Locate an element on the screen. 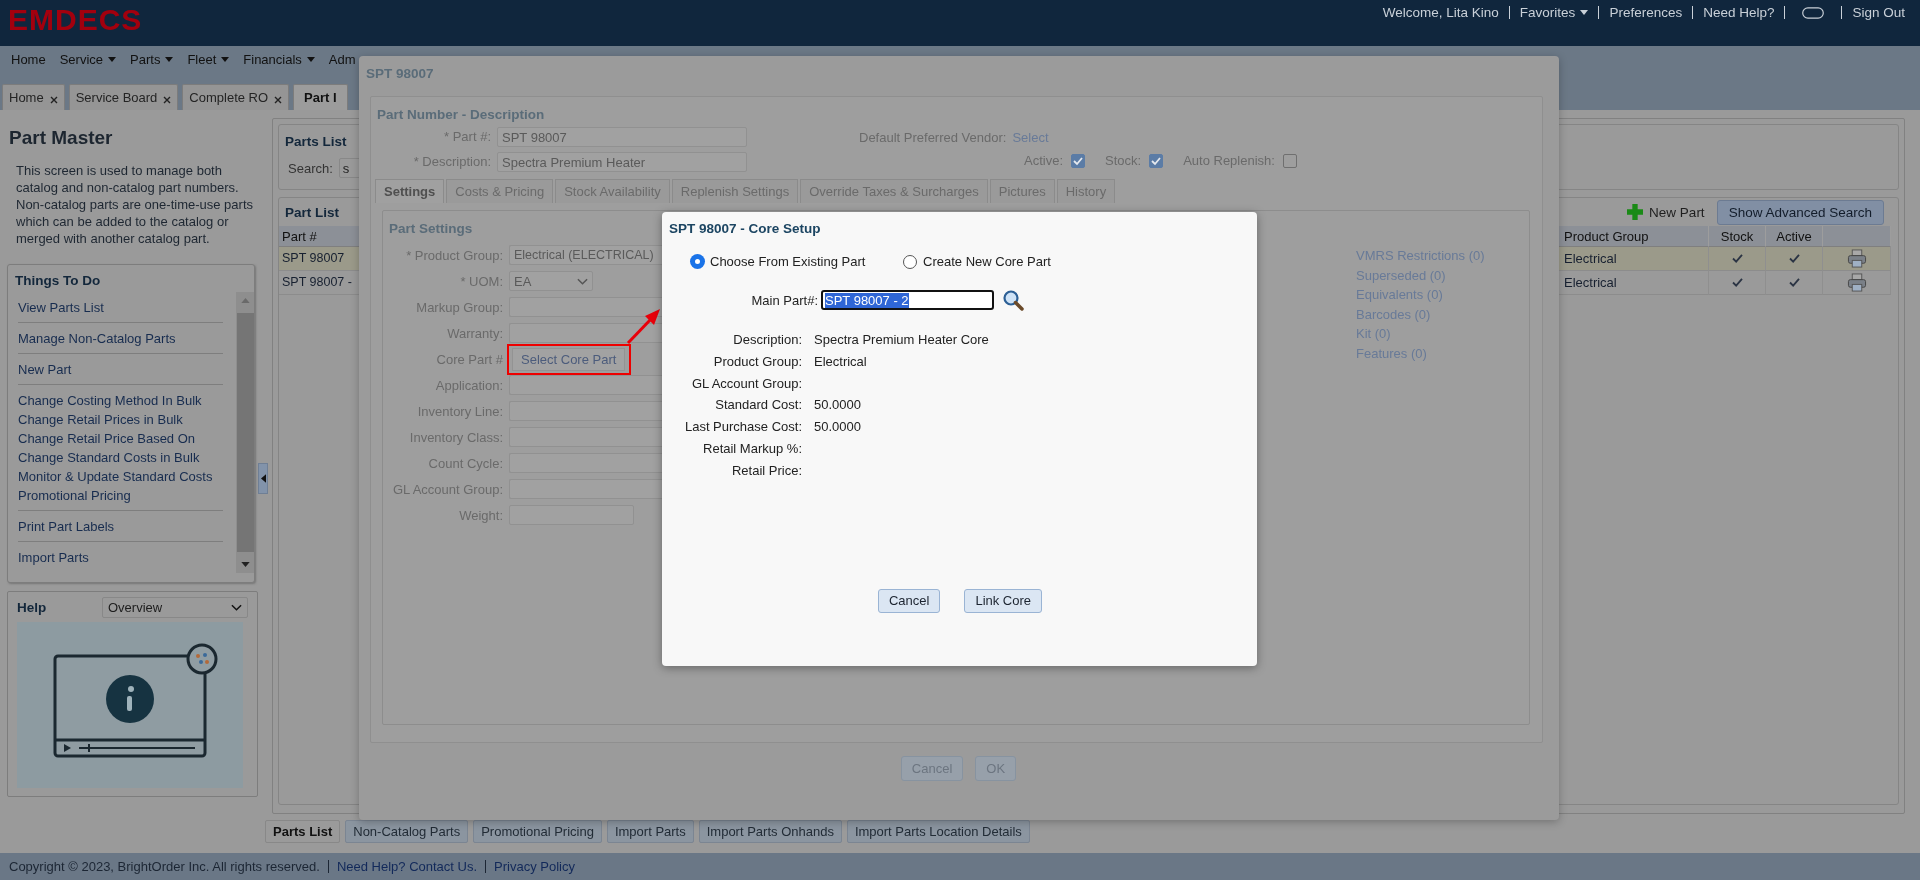  input-field: Electrical (ELECTRICAL) is located at coordinates (587, 255).